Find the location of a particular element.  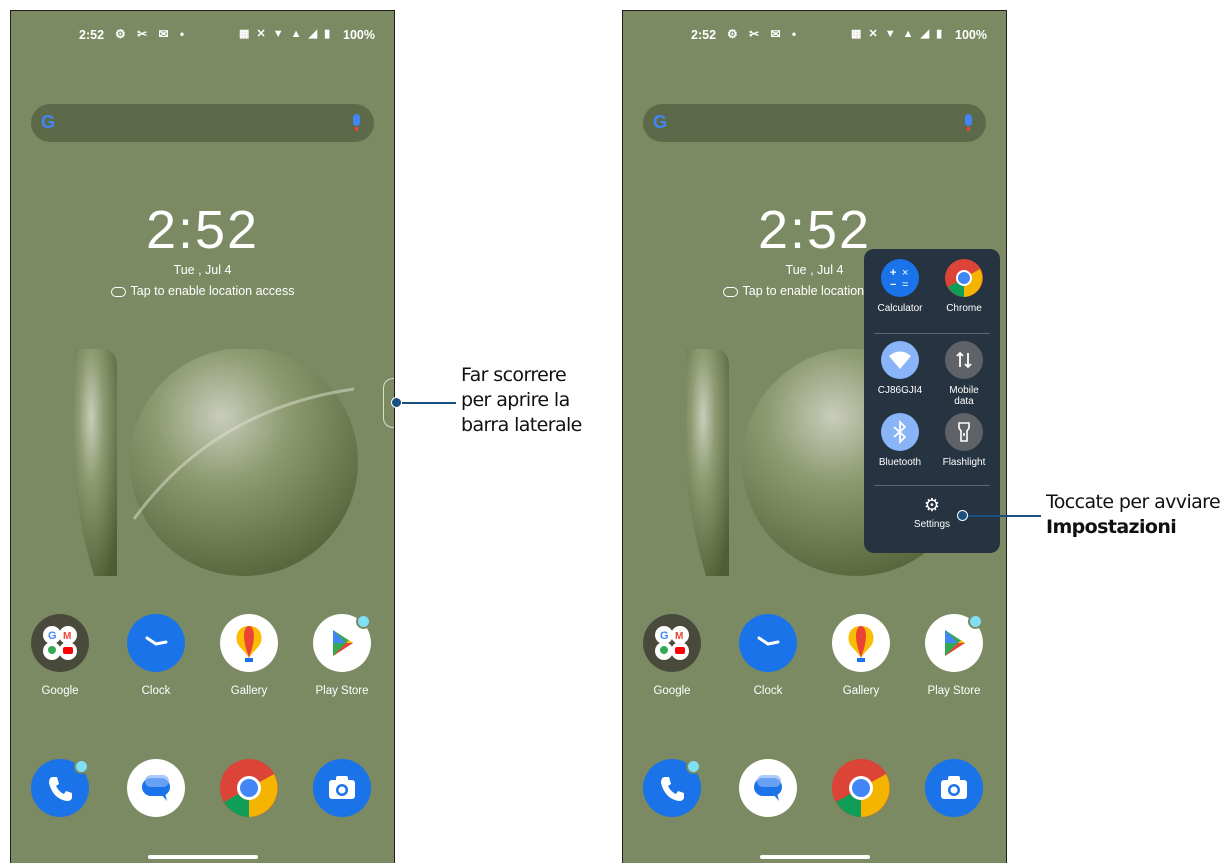

callout-dot-settings is located at coordinates (962, 515).